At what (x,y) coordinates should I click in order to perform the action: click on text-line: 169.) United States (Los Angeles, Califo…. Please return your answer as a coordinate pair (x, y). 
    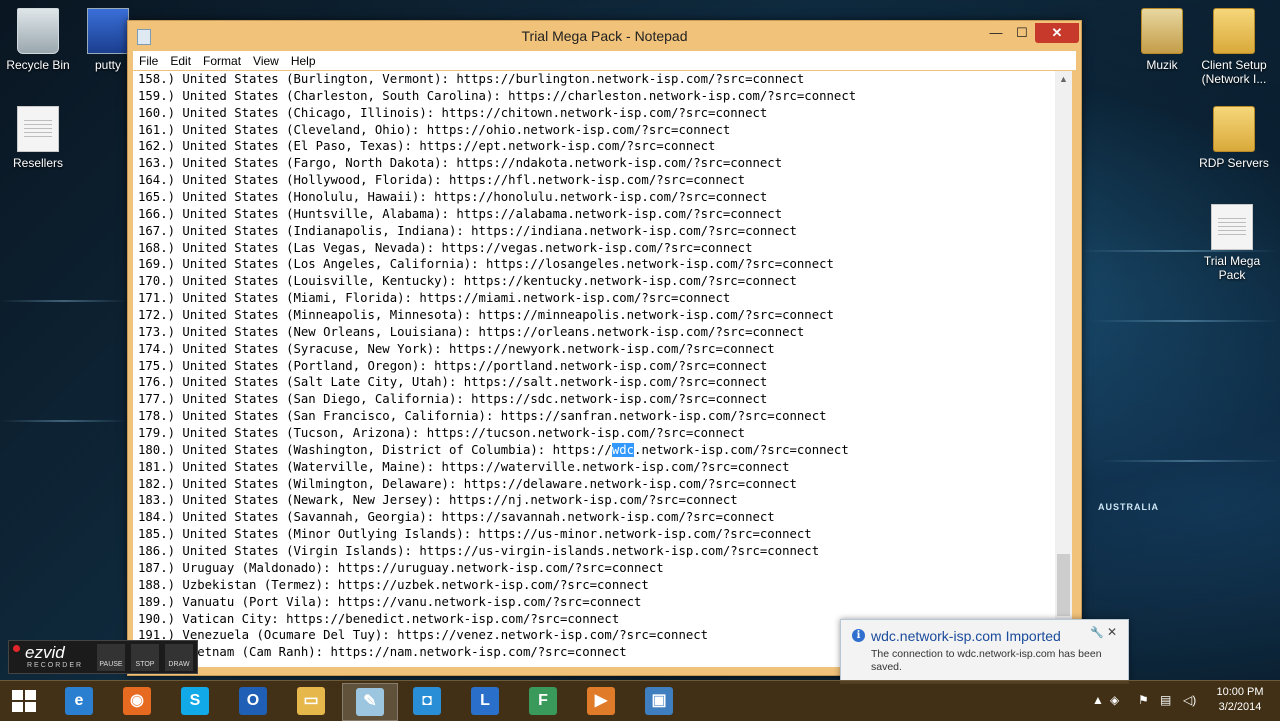
    Looking at the image, I should click on (594, 264).